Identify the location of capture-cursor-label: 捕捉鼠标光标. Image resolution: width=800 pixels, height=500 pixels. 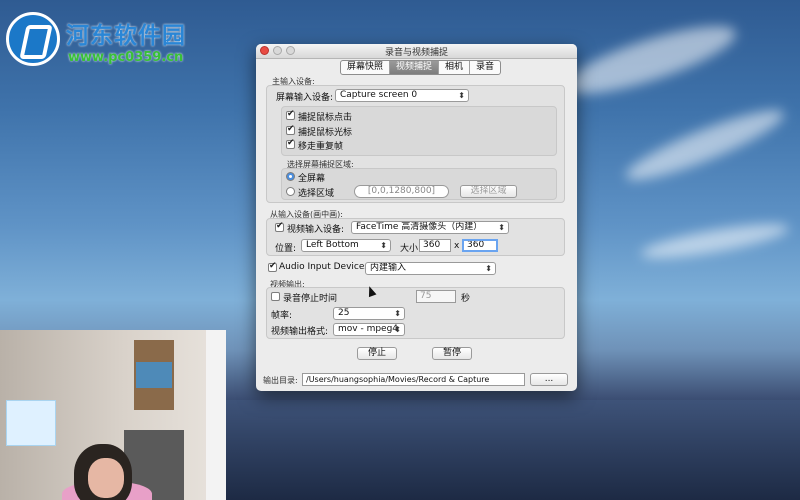
(325, 133).